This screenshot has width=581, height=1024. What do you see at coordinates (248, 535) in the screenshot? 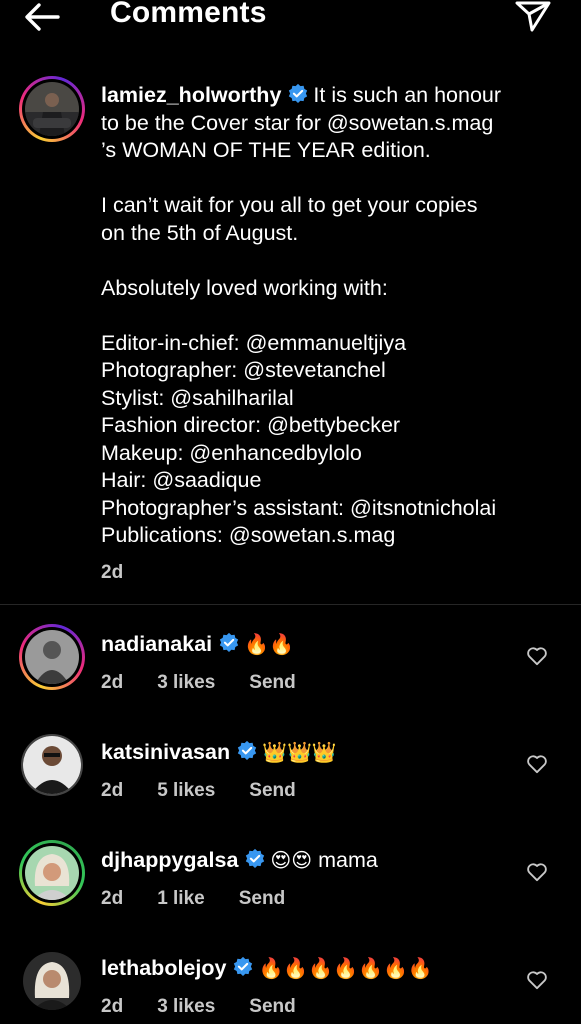
I see `caption-line: Publications: @sowetan.s.mag` at bounding box center [248, 535].